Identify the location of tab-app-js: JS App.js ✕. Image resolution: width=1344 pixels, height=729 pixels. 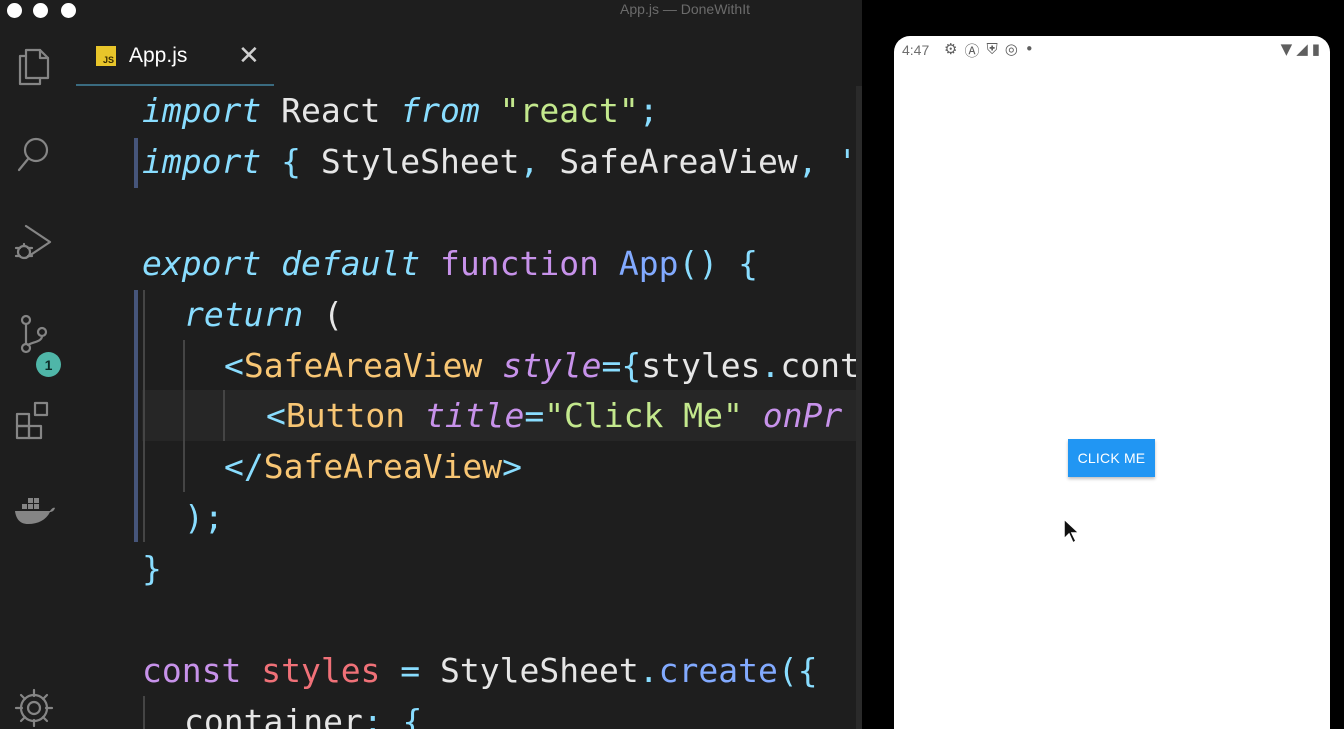
(175, 59).